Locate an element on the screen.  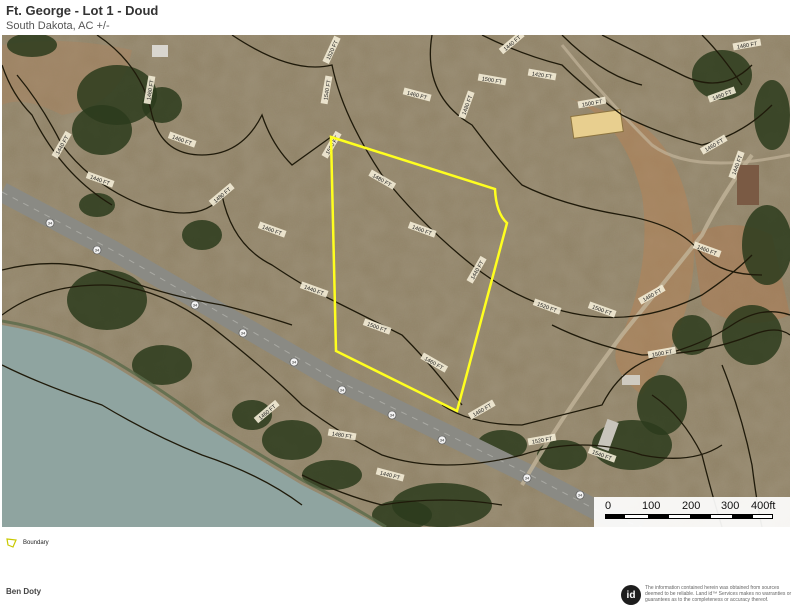
scale-labels: 0 100 200 300 400ft is located at coordinates (692, 506).